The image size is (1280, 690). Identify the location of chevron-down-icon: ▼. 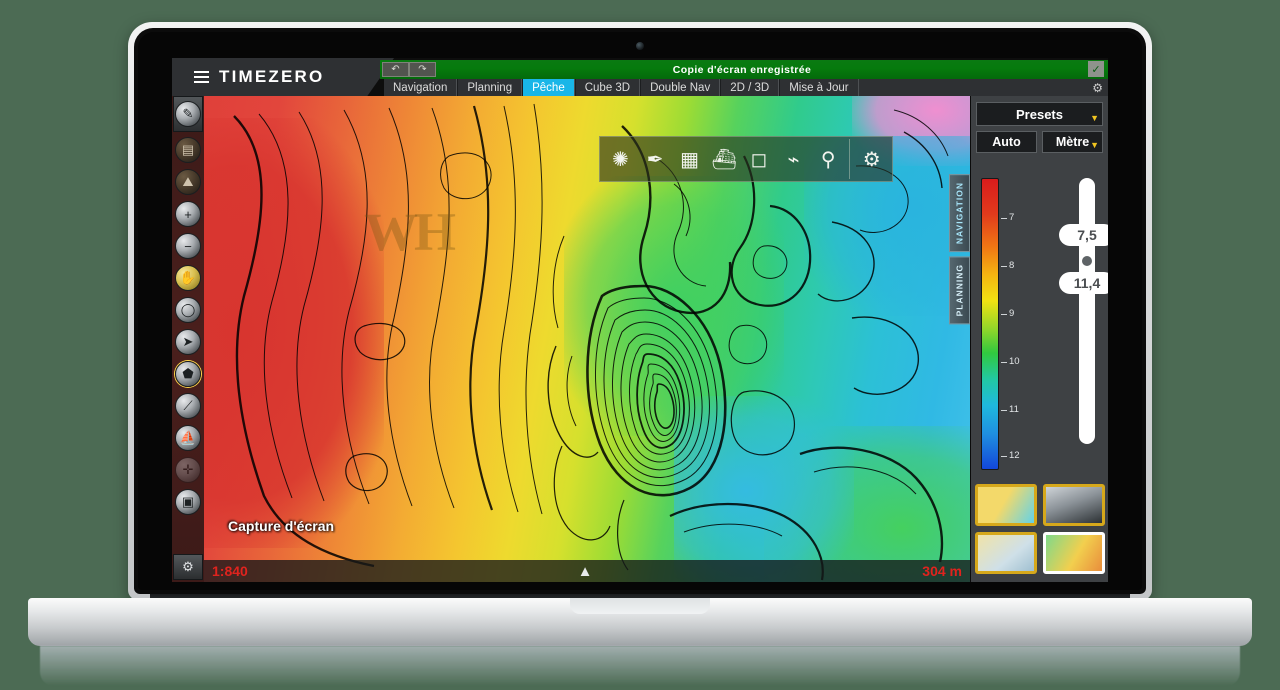
(1094, 118).